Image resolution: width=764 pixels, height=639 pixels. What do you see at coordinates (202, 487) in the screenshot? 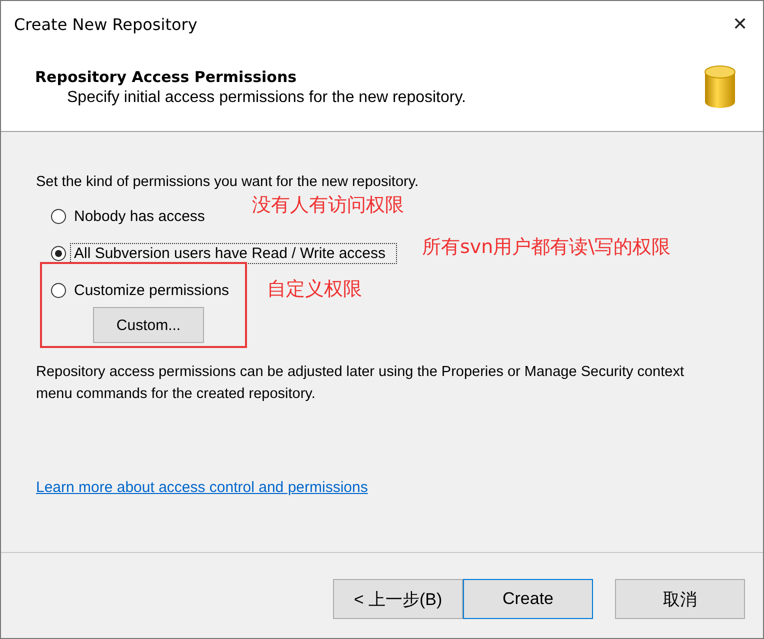
I see `help-link: Learn more about access control and permissions` at bounding box center [202, 487].